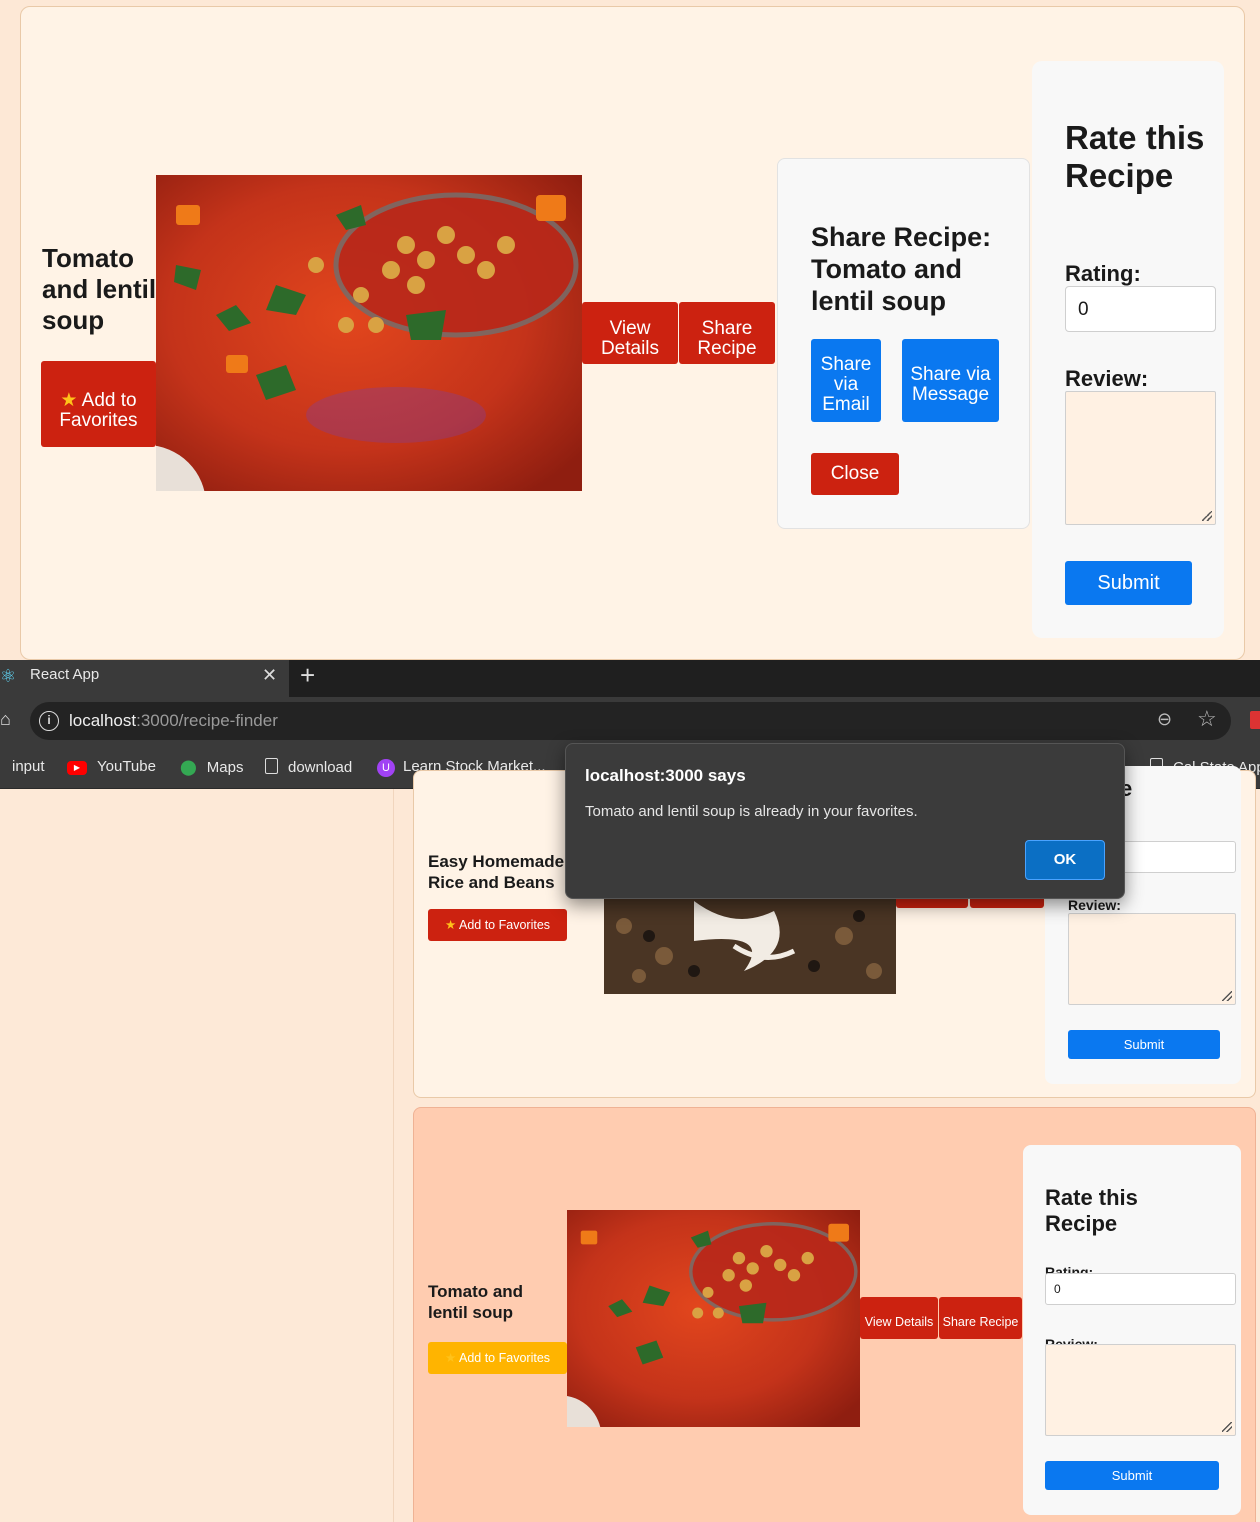 This screenshot has width=1260, height=1522. Describe the element at coordinates (1164, 719) in the screenshot. I see `zoom-out-icon: ⊖` at that location.